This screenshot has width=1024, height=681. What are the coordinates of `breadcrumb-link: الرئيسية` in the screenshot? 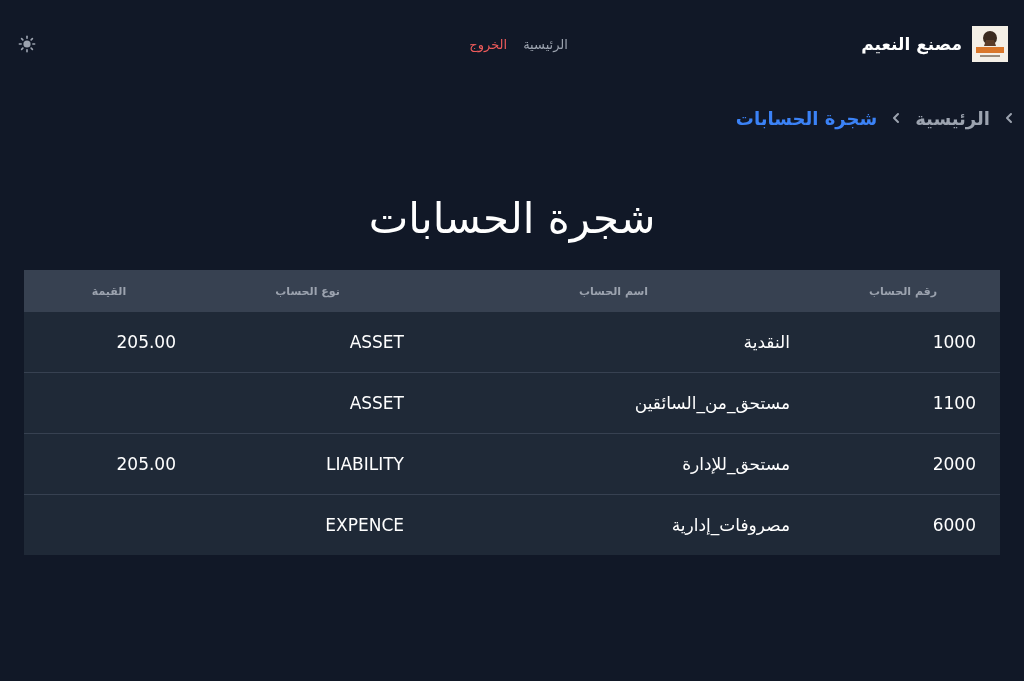 It's located at (952, 118).